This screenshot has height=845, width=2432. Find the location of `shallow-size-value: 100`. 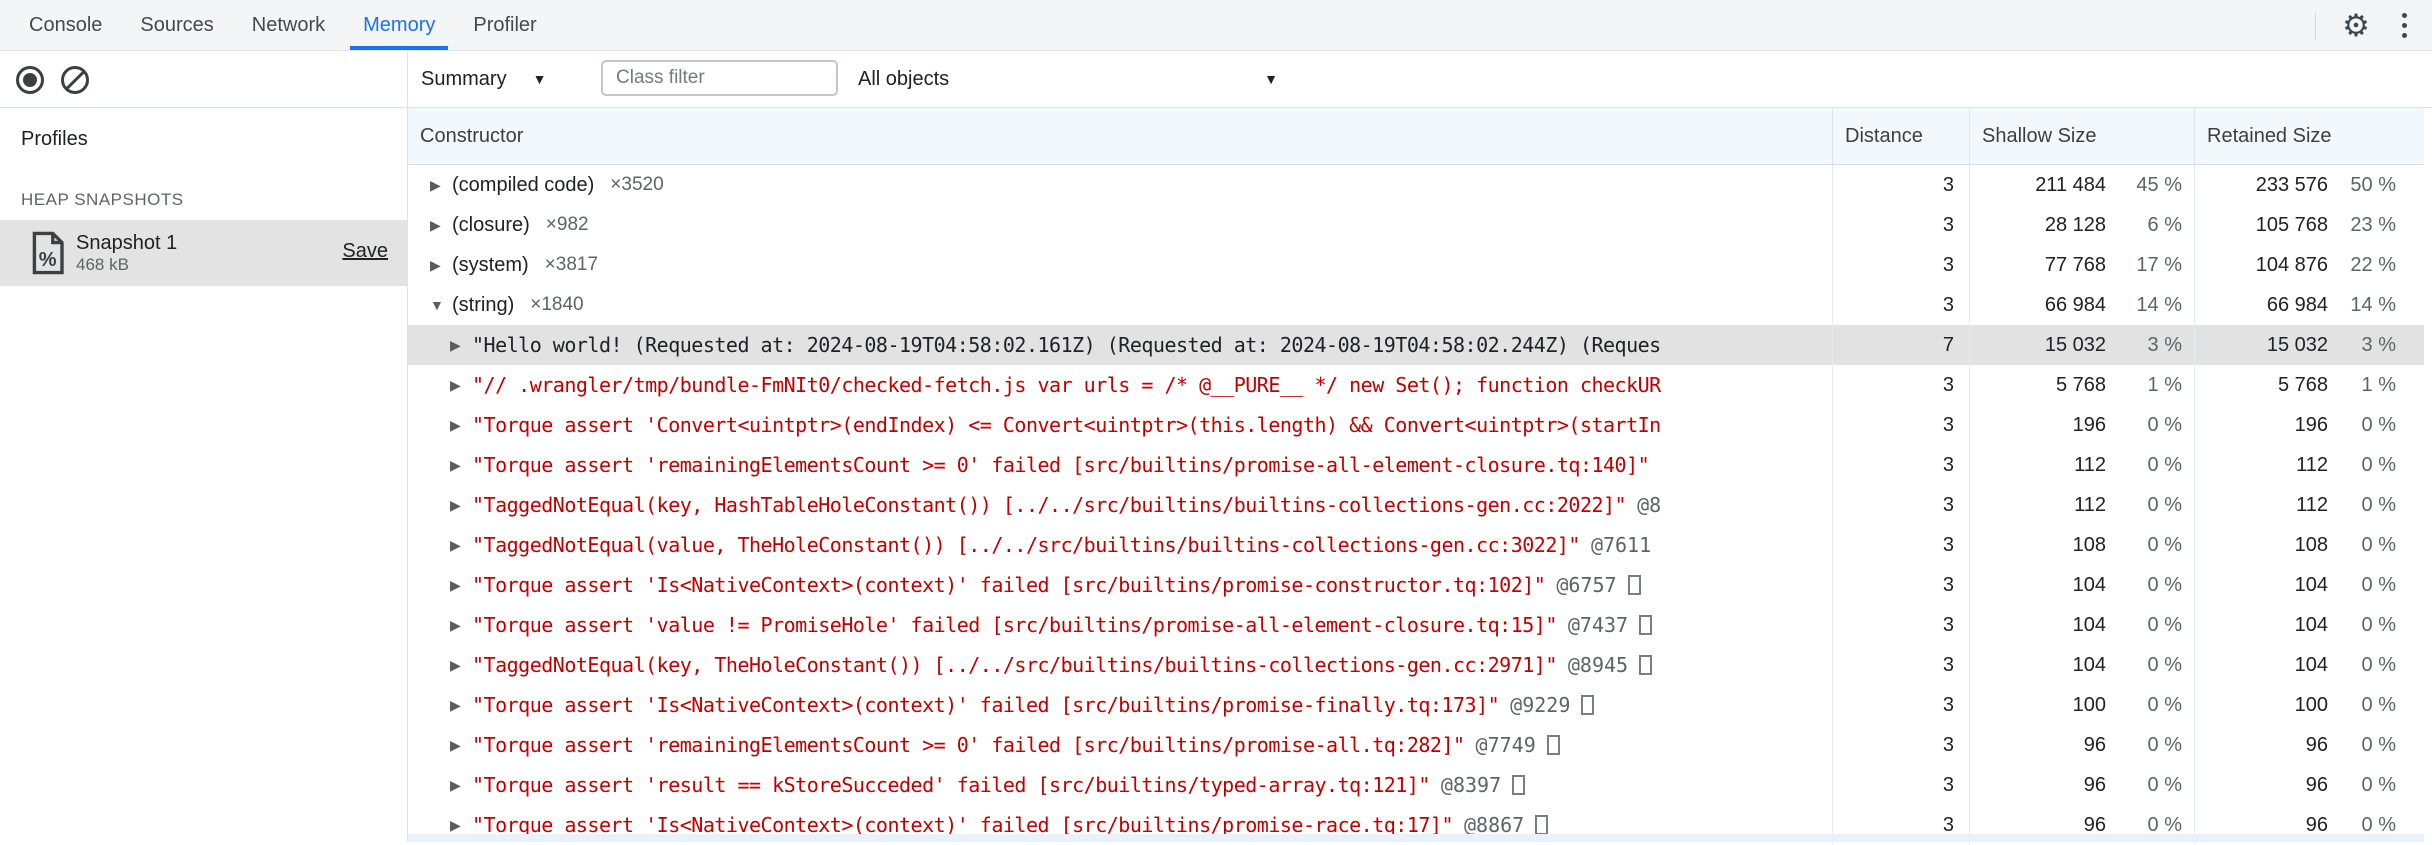

shallow-size-value: 100 is located at coordinates (2089, 704).